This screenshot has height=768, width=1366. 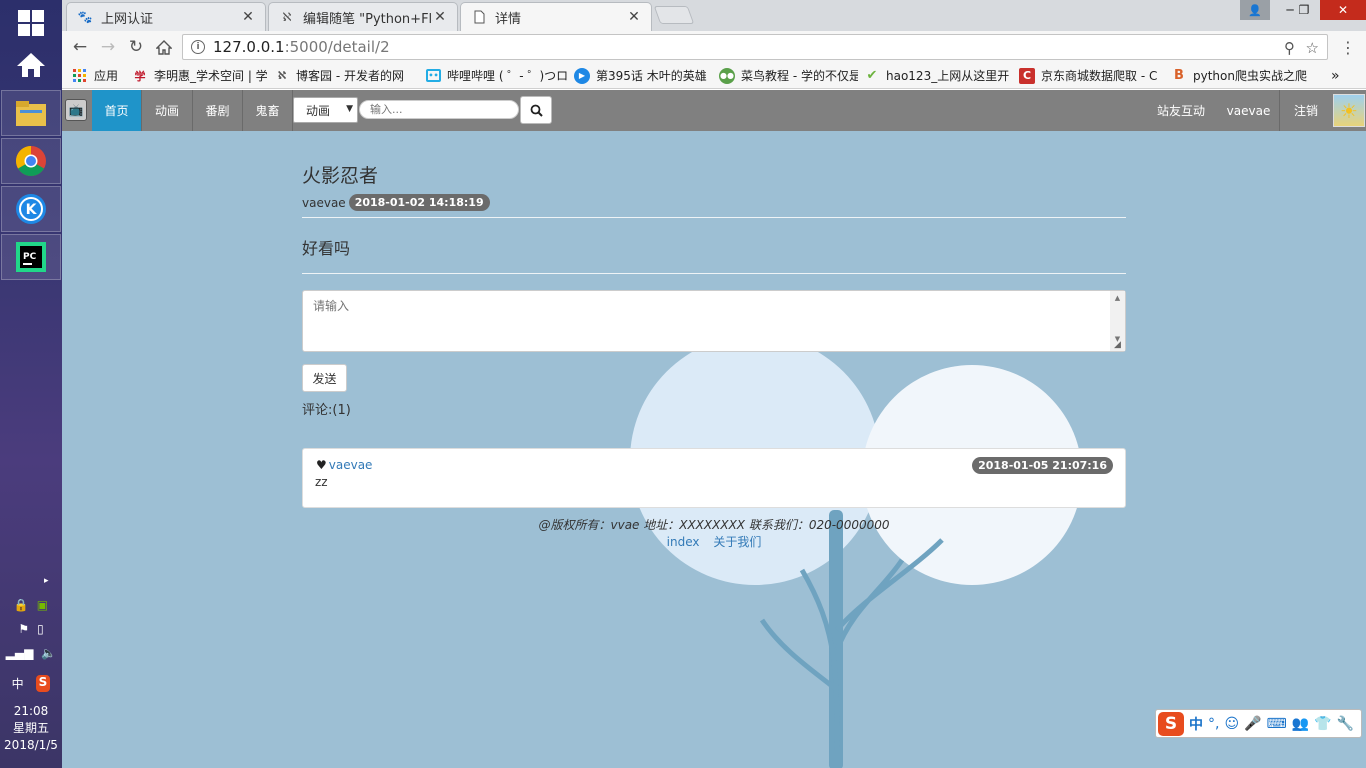 What do you see at coordinates (714, 525) in the screenshot?
I see `footer-copyright: @版权所有：vvae 地址：XXXXXXXX 联系我们：020-0000000` at bounding box center [714, 525].